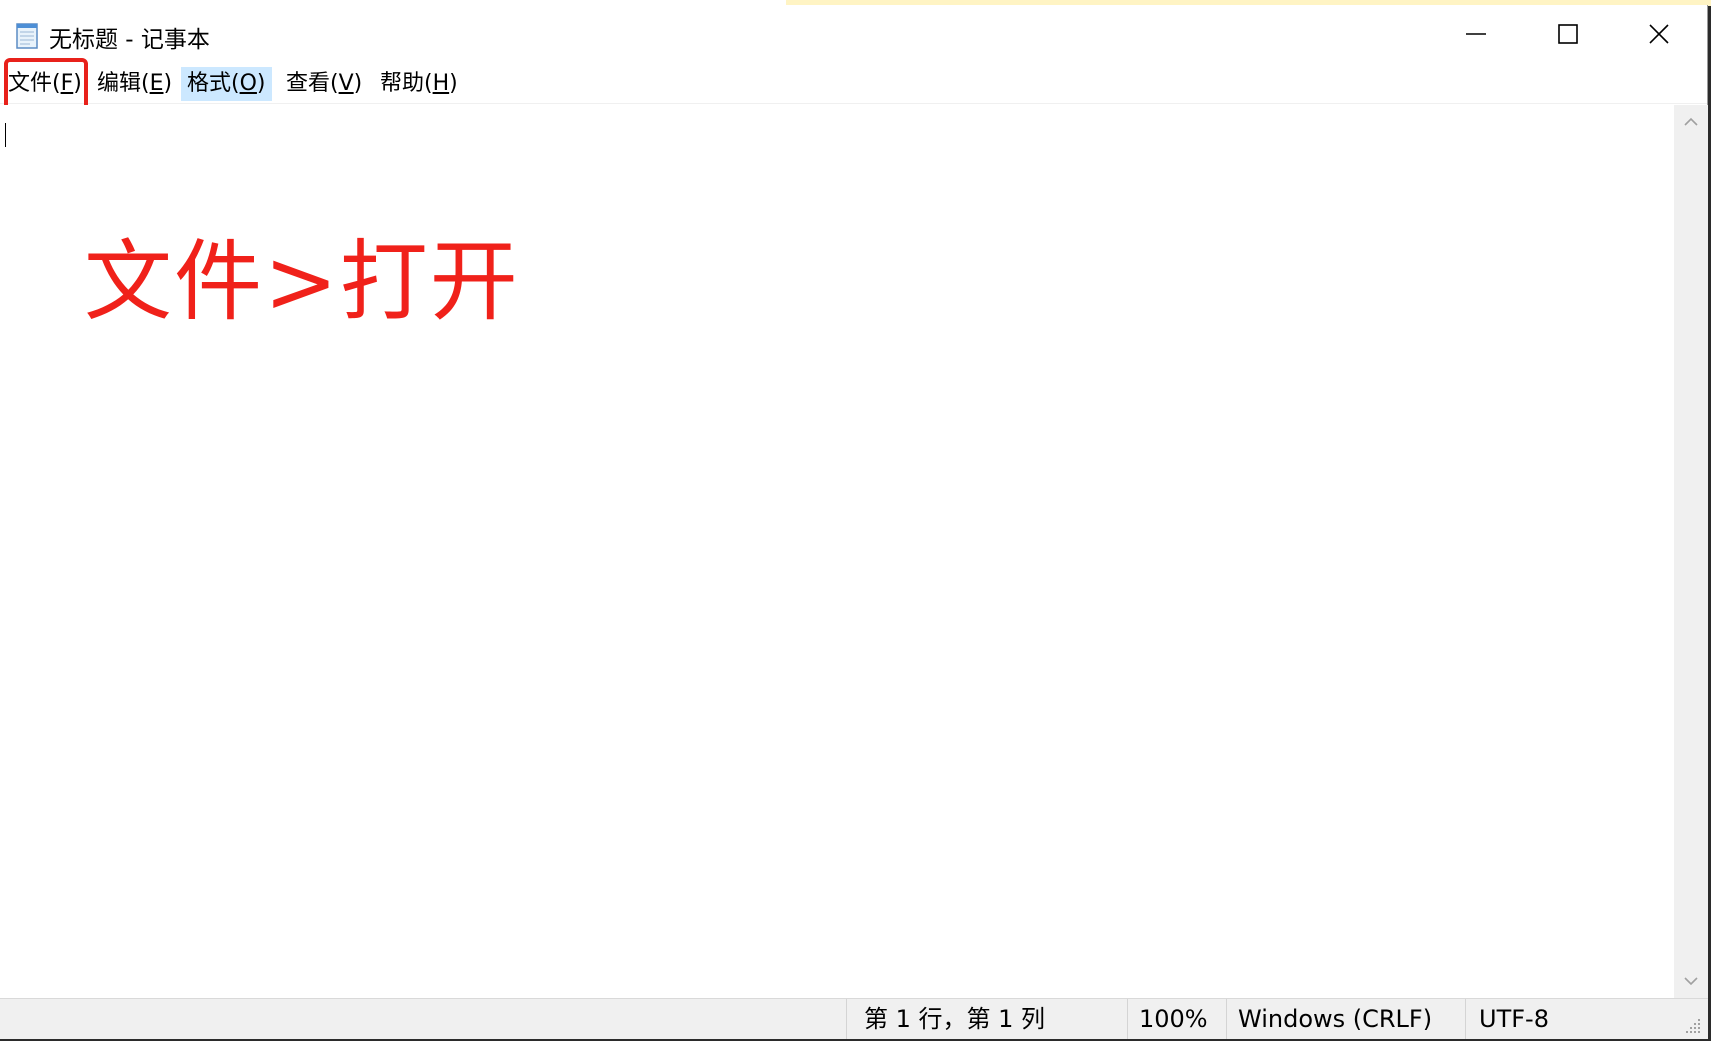  I want to click on menu-format-accesskey: O, so click(248, 83).